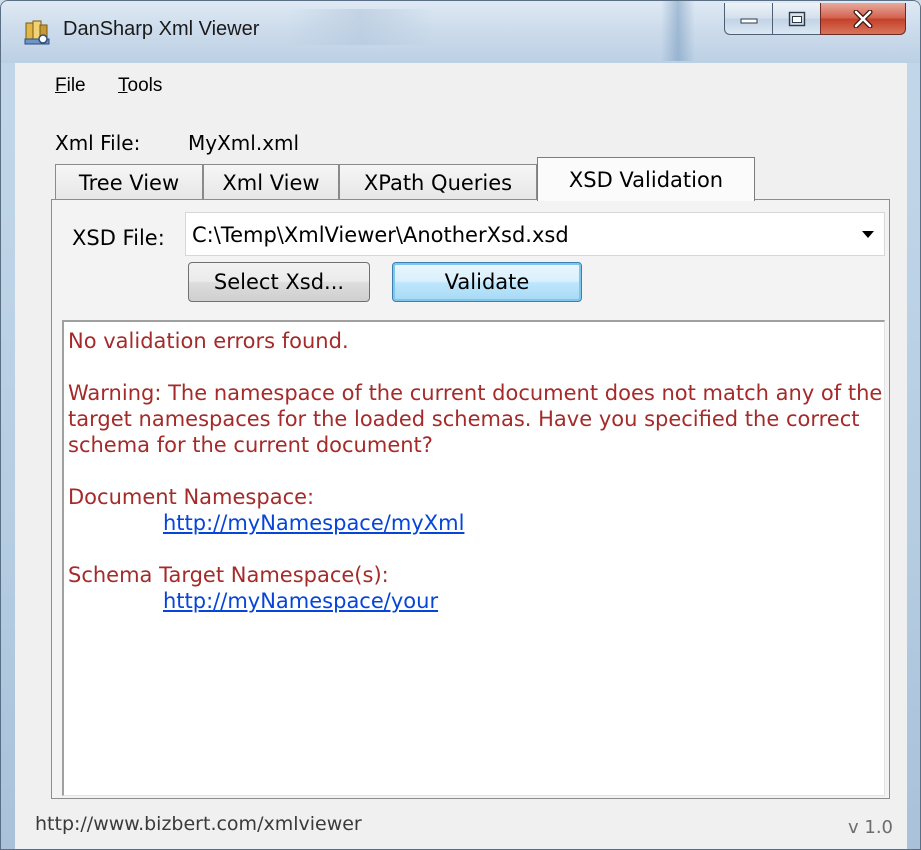 This screenshot has height=850, width=921. What do you see at coordinates (646, 179) in the screenshot?
I see `tab-xsd-validation: XSD Validation` at bounding box center [646, 179].